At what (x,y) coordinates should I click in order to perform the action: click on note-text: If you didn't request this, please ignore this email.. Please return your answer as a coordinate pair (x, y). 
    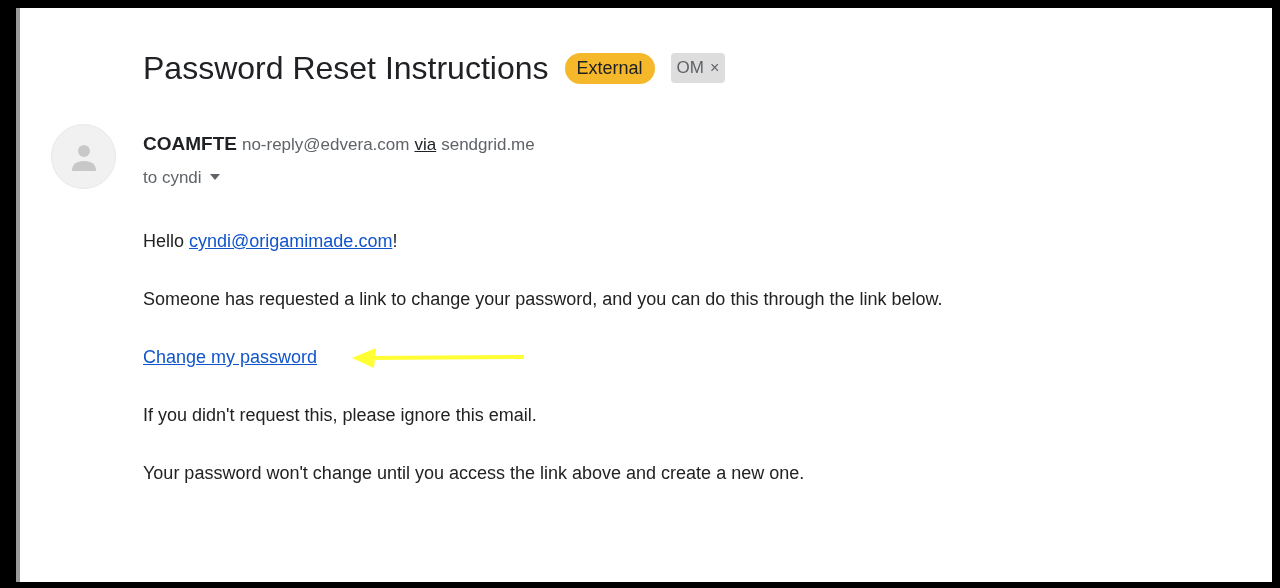
    Looking at the image, I should click on (340, 415).